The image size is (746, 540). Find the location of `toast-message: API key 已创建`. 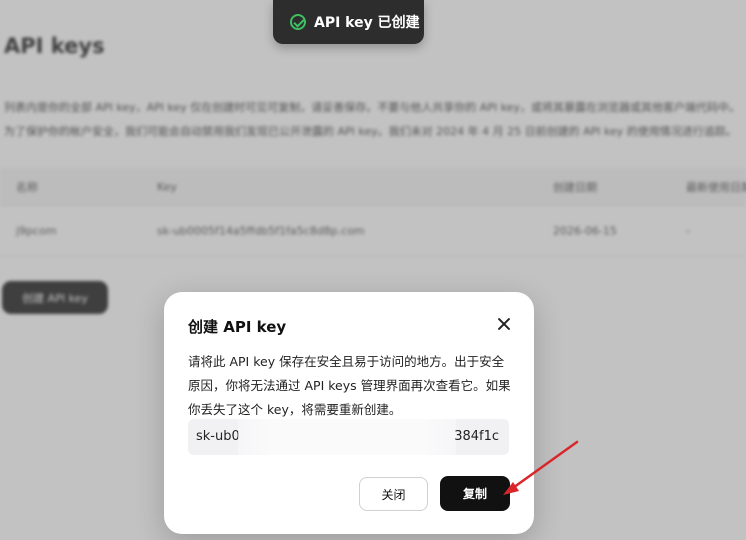

toast-message: API key 已创建 is located at coordinates (367, 23).